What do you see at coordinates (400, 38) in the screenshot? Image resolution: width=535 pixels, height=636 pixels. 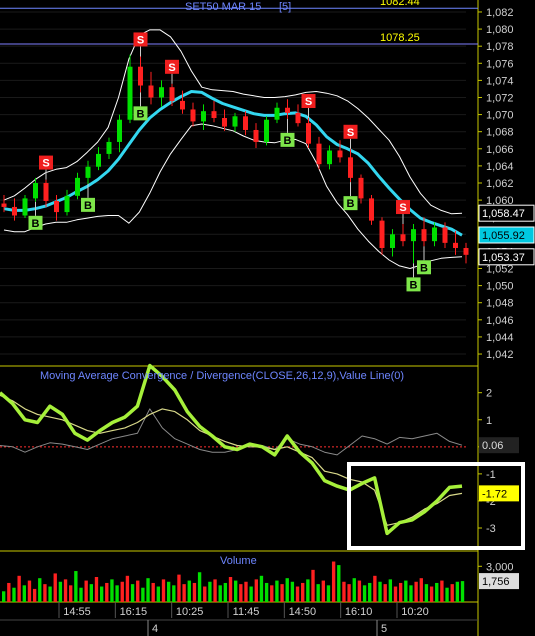 I see `reference-line-label: 1078.25` at bounding box center [400, 38].